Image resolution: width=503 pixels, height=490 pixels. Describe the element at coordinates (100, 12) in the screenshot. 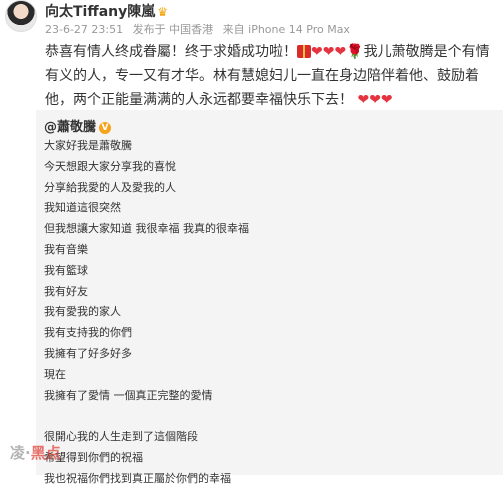

I see `username-text: 向太Tiffany陳嵐` at that location.